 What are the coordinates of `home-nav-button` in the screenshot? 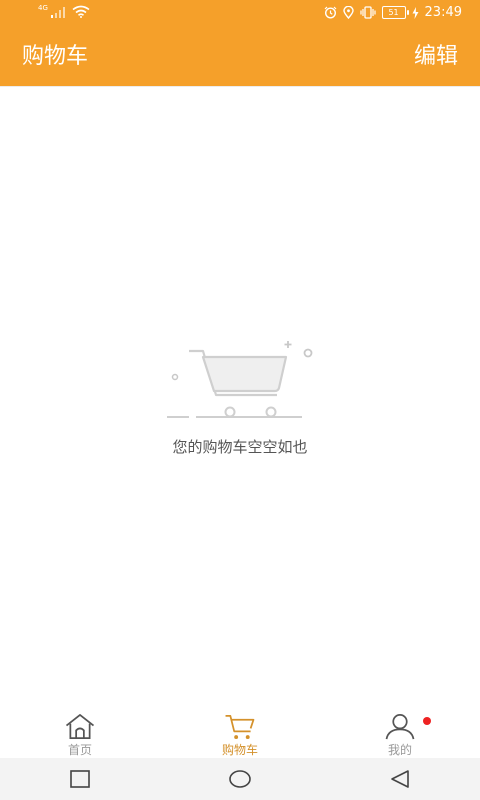 It's located at (240, 779).